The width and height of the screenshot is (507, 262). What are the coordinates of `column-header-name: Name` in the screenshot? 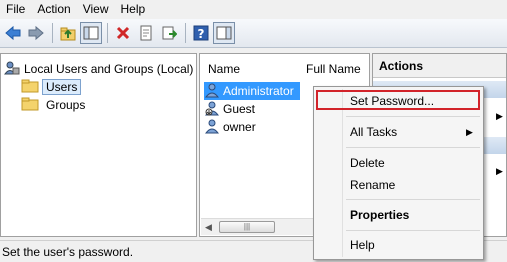 It's located at (224, 69).